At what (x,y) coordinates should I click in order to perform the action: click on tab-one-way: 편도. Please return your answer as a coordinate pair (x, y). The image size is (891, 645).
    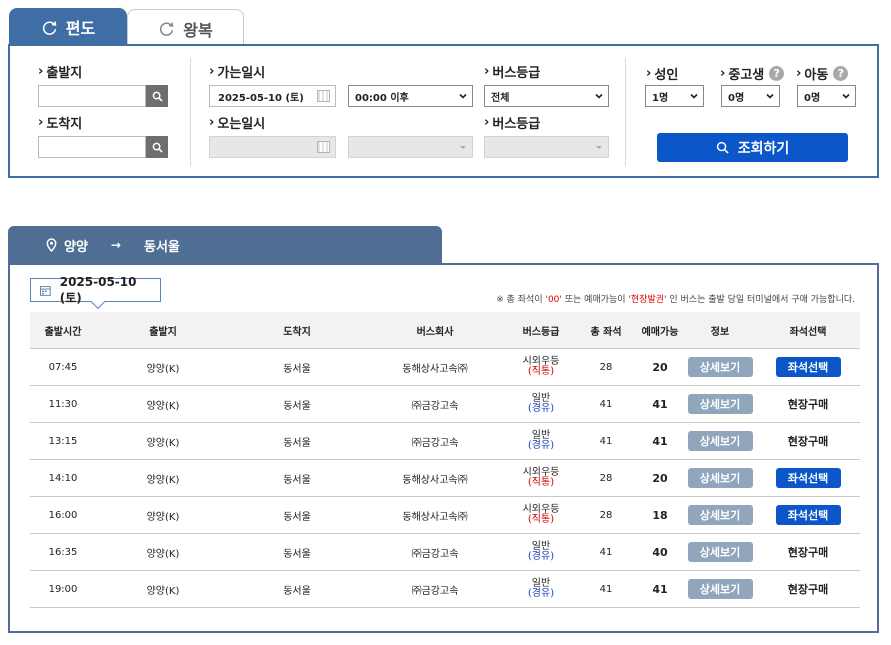
    Looking at the image, I should click on (68, 27).